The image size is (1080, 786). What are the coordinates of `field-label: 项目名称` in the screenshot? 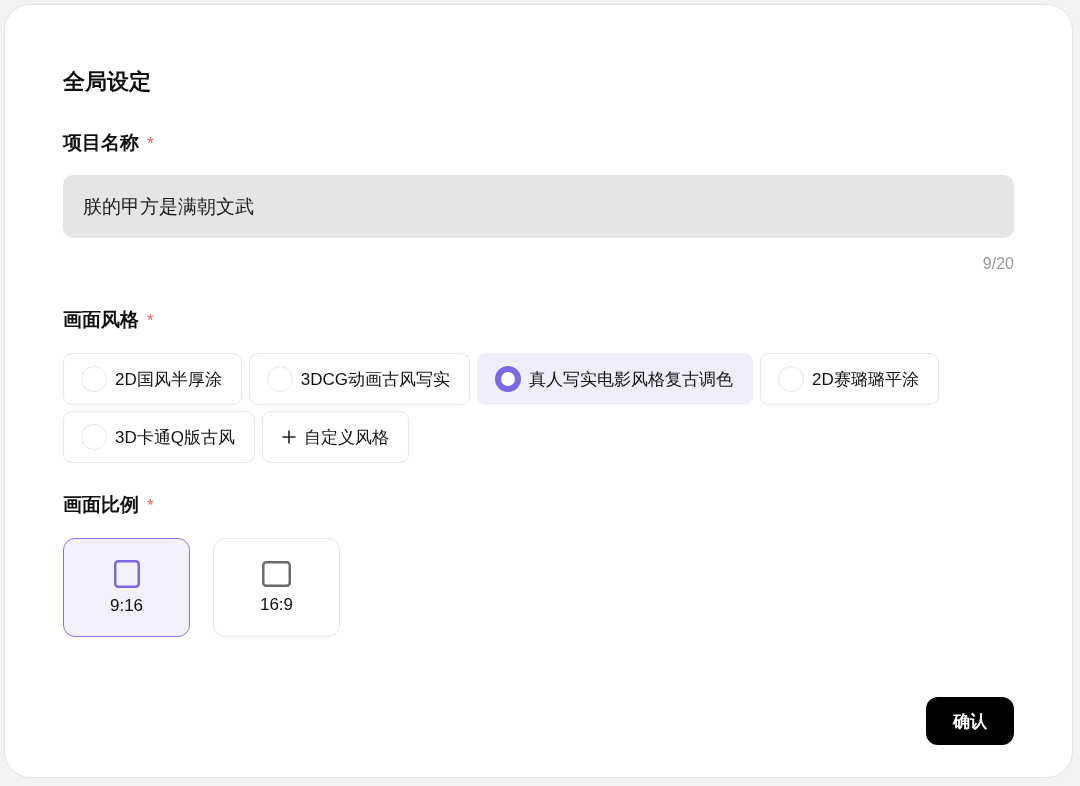 It's located at (101, 143).